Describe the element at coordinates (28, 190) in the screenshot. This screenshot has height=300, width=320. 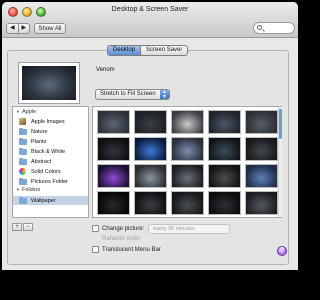
I see `source-group-folders: ▼ Folders` at that location.